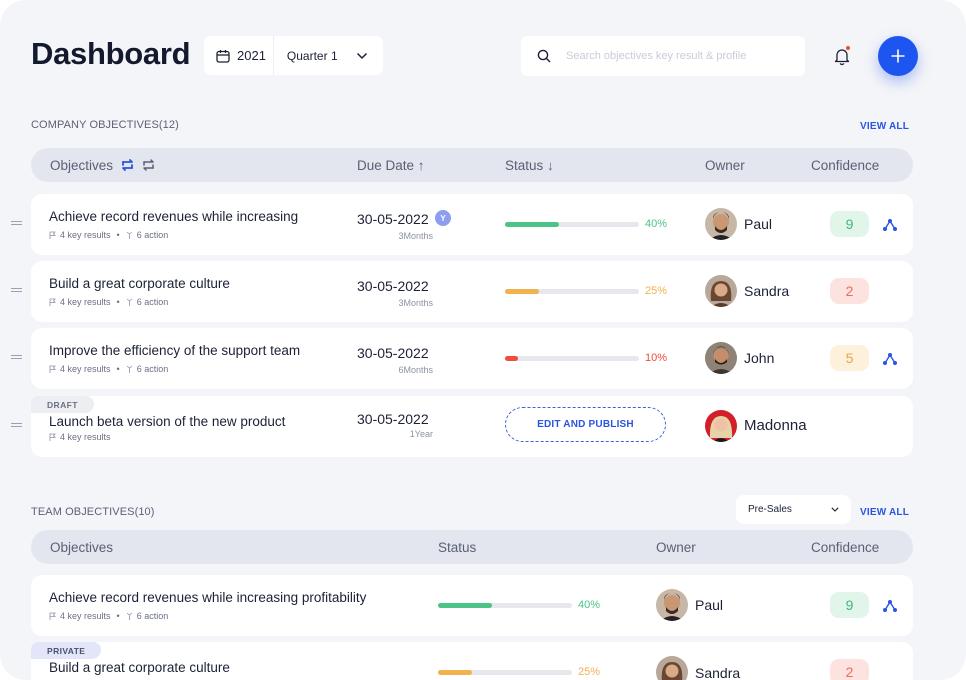 The width and height of the screenshot is (966, 680). I want to click on objective-title: Achieve record revenues while increasing, so click(173, 216).